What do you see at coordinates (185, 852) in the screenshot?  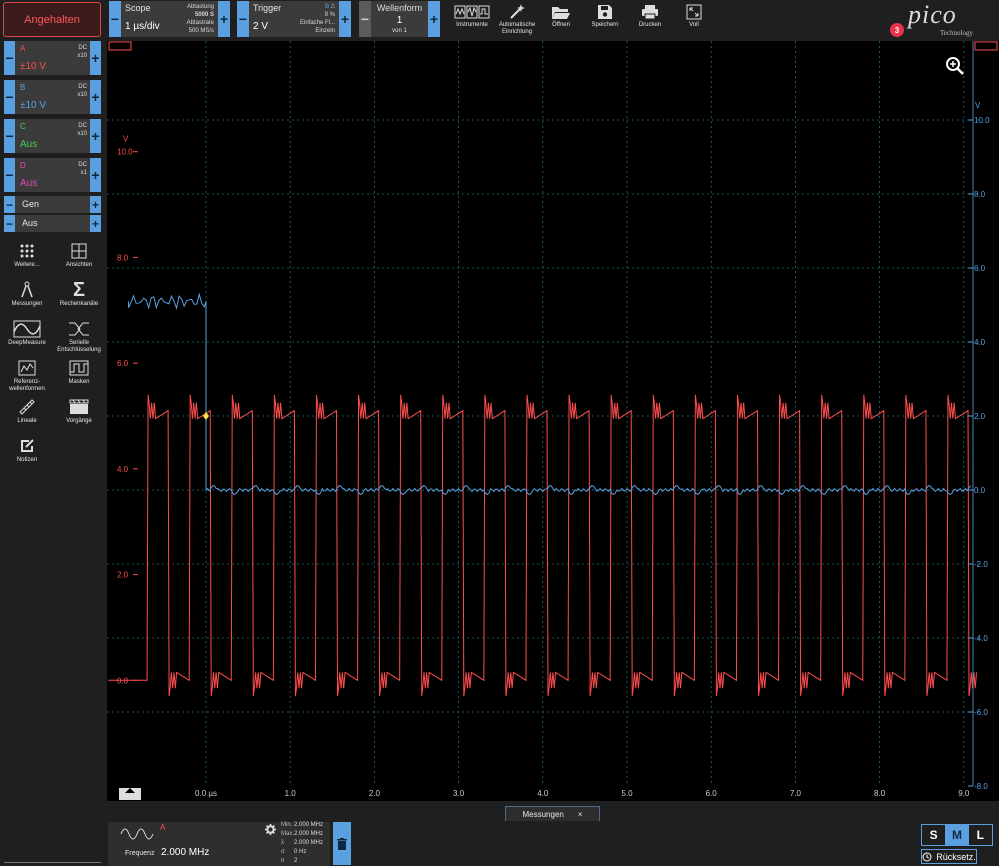 I see `measurement-value: 2.000 MHz` at bounding box center [185, 852].